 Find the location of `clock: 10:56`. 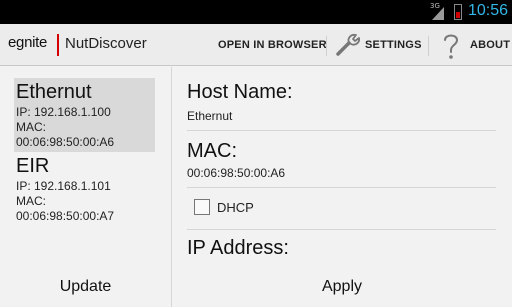

clock: 10:56 is located at coordinates (488, 10).